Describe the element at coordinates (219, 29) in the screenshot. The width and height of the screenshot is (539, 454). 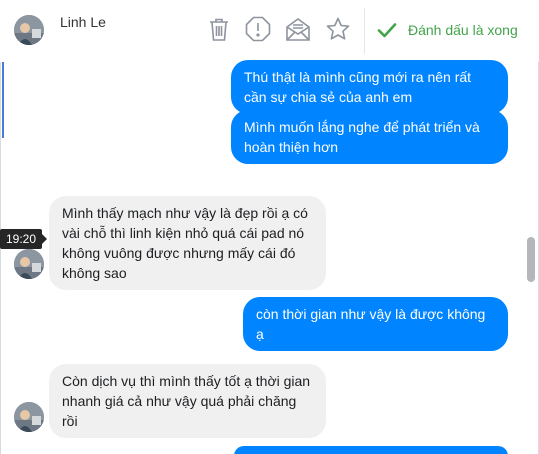
I see `trash-icon` at that location.